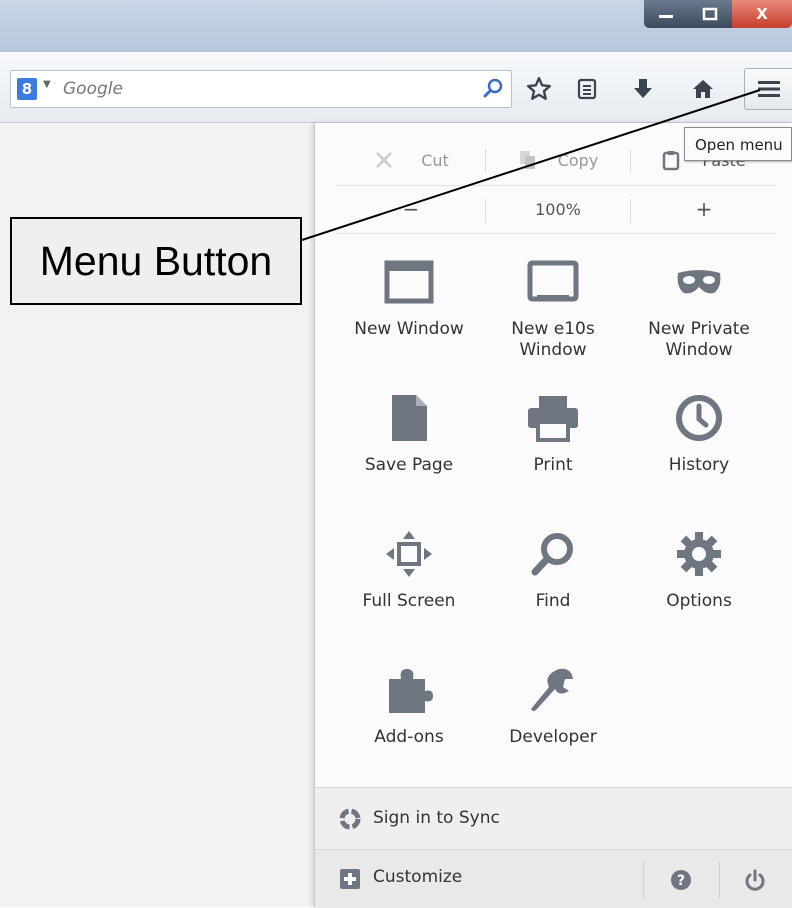  I want to click on help-button: ?, so click(681, 880).